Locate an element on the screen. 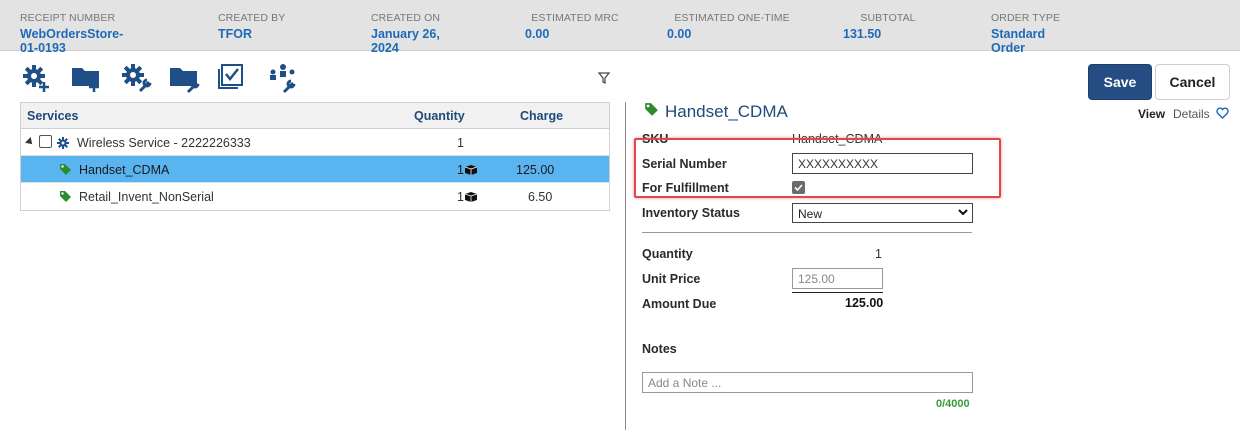 This screenshot has height=430, width=1240. receipt-number-value: WebOrdersStore-01-0193 is located at coordinates (71, 41).